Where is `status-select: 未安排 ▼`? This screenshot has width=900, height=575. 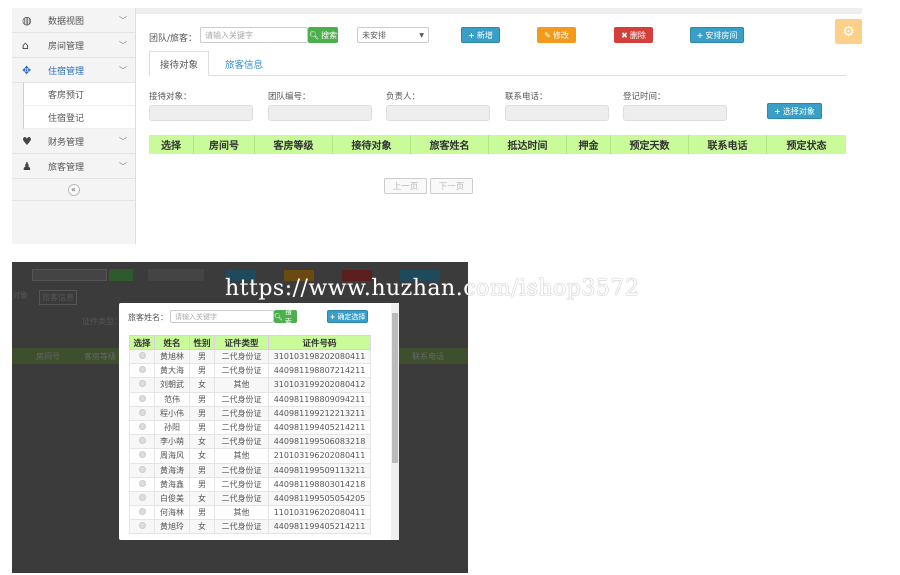
status-select: 未安排 ▼ is located at coordinates (393, 35).